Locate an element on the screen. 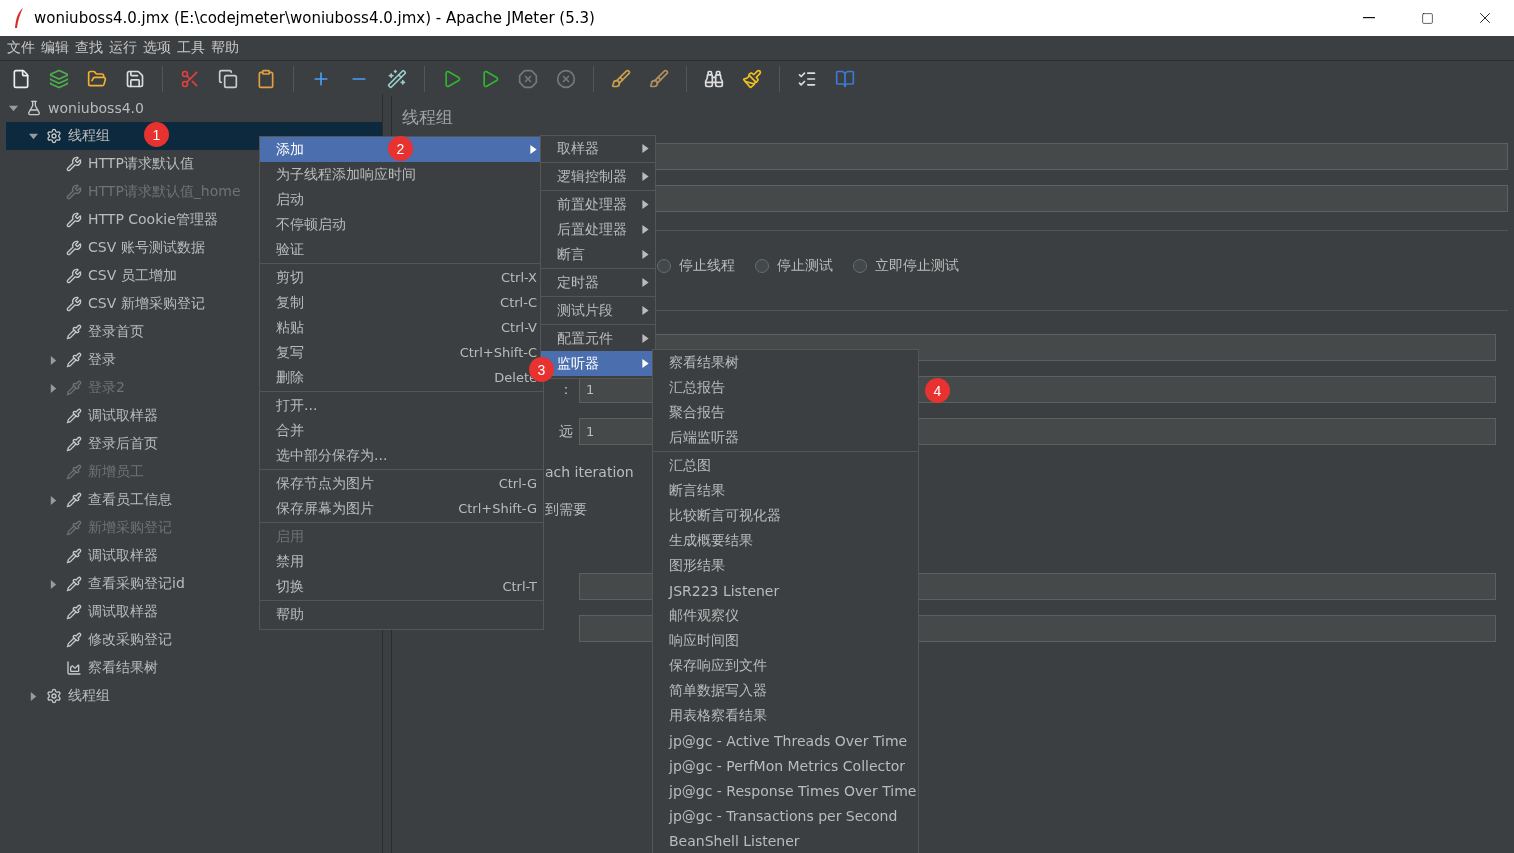  option-label: ach iteration is located at coordinates (589, 472).